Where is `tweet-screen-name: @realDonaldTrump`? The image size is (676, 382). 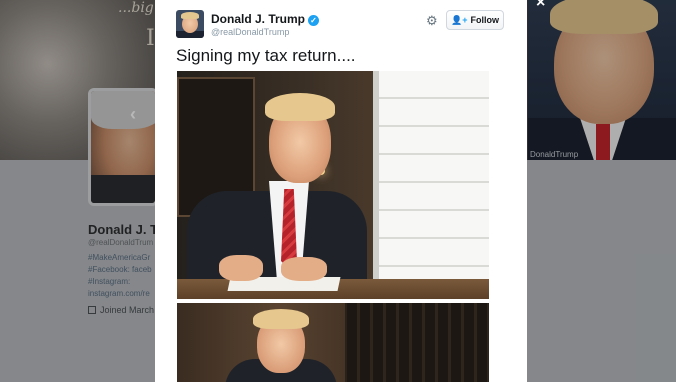
tweet-screen-name: @realDonaldTrump is located at coordinates (250, 32).